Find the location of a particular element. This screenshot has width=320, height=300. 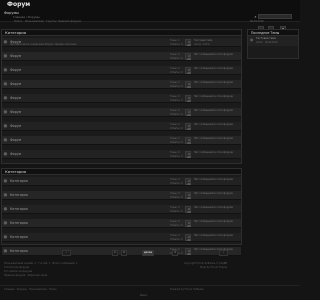

footer-who-online: Кто сейчас на форуме is located at coordinates (18, 271).